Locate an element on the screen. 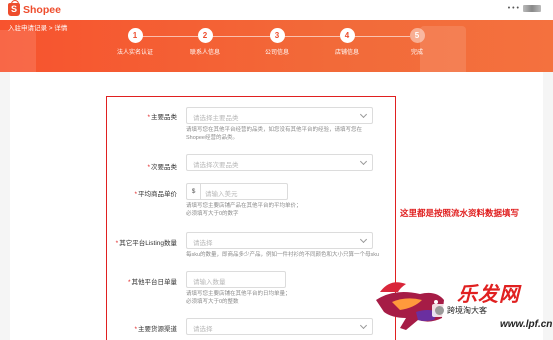  step-label: 联系人信息 is located at coordinates (204, 53).